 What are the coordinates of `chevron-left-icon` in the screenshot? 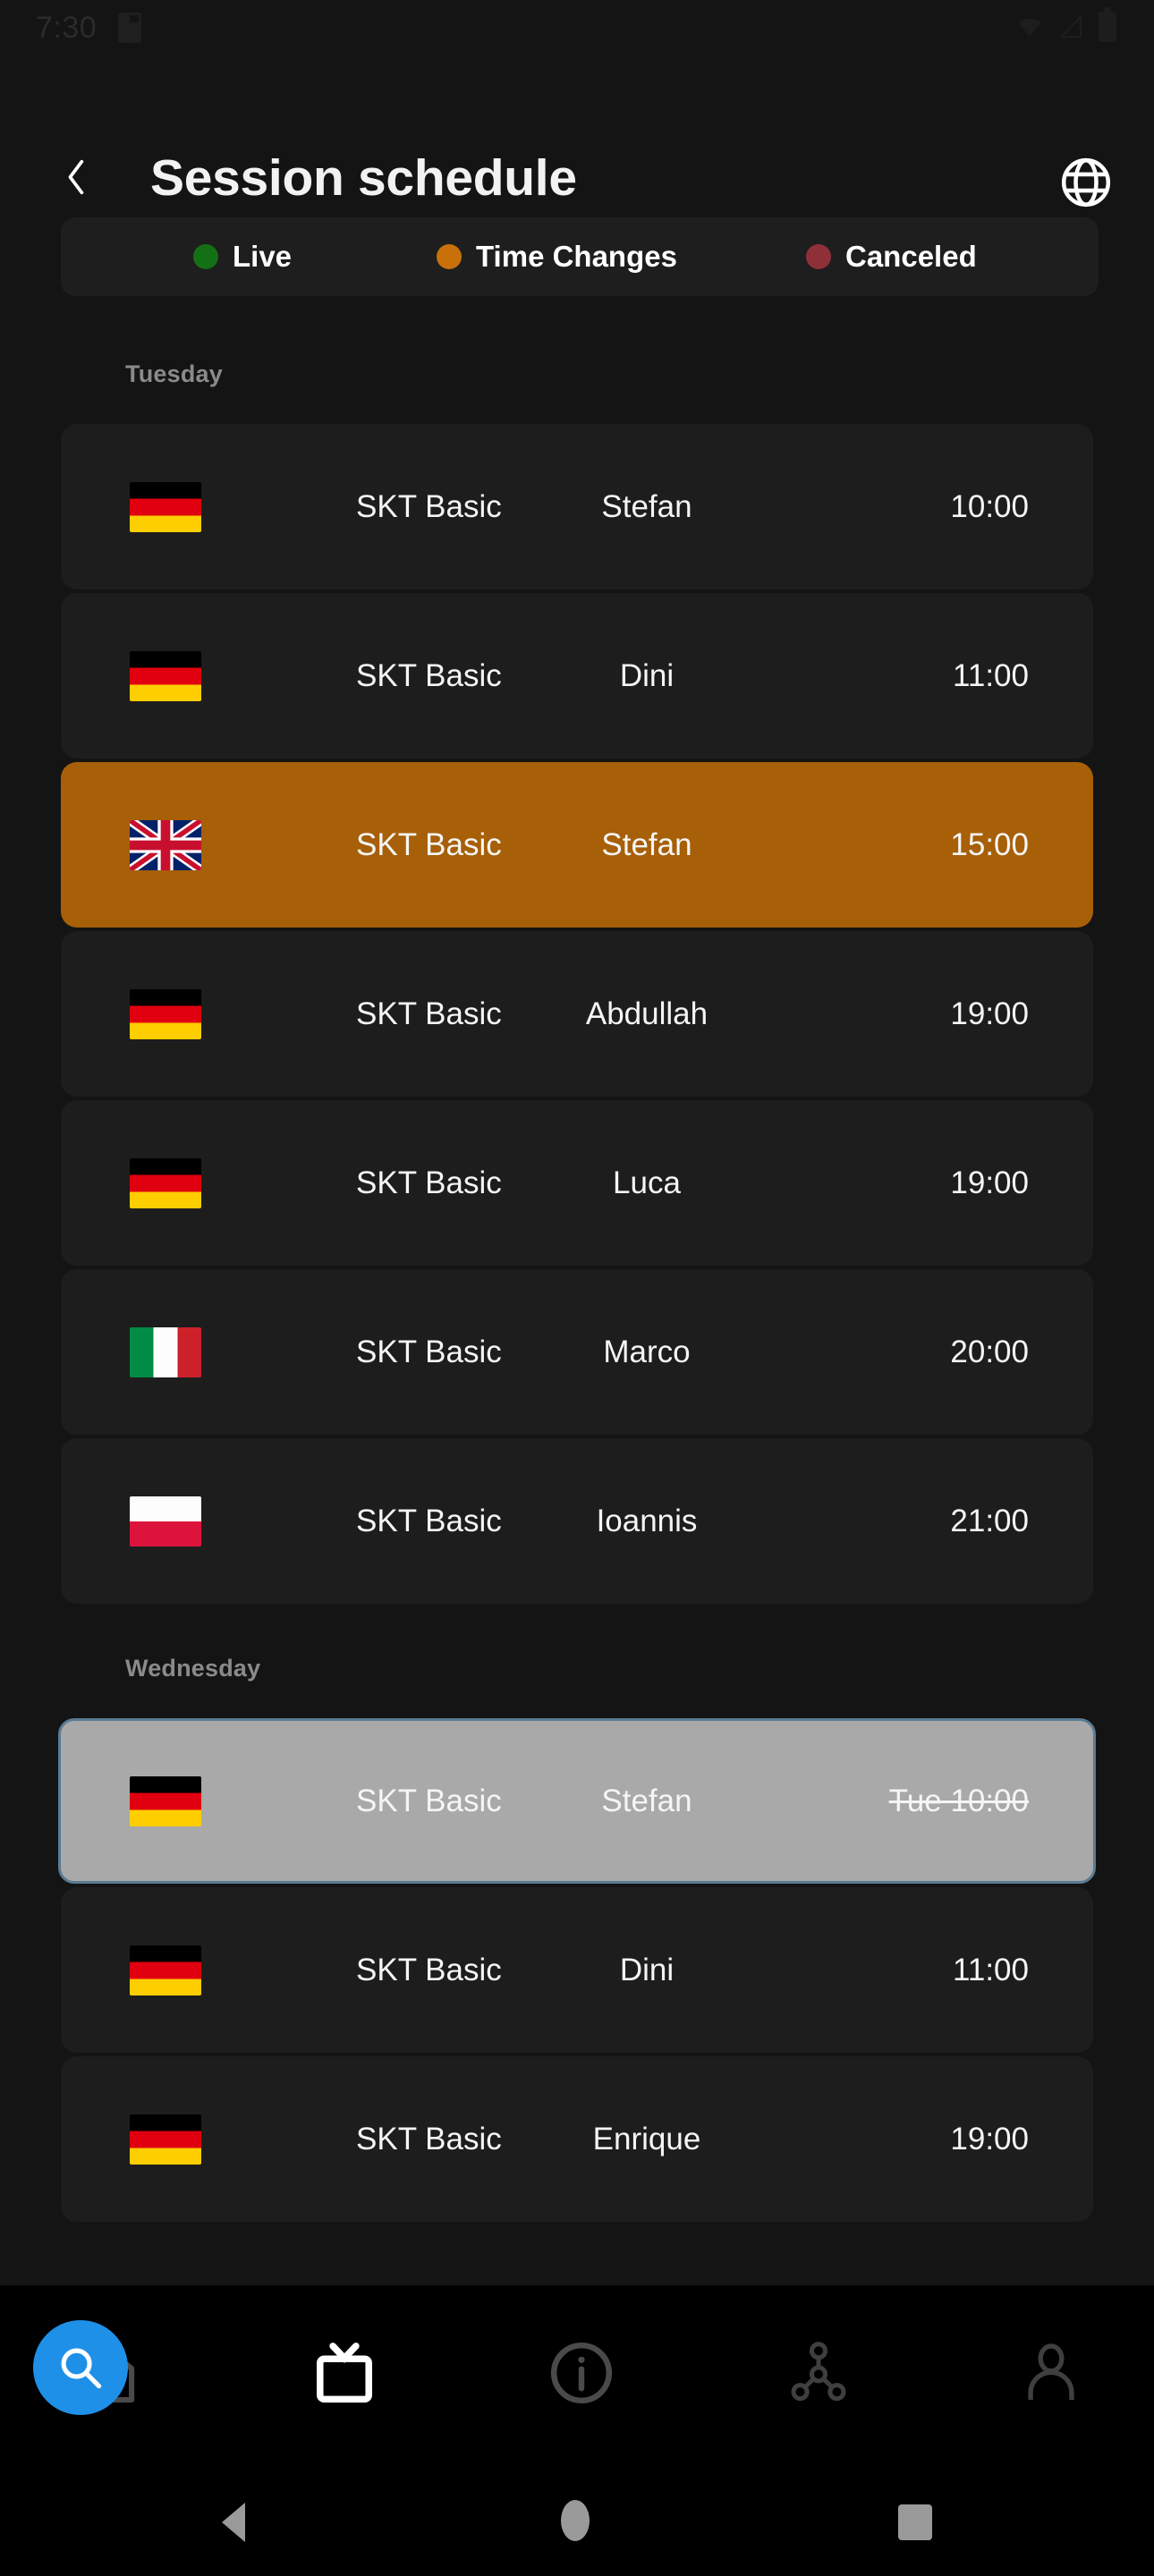 It's located at (76, 177).